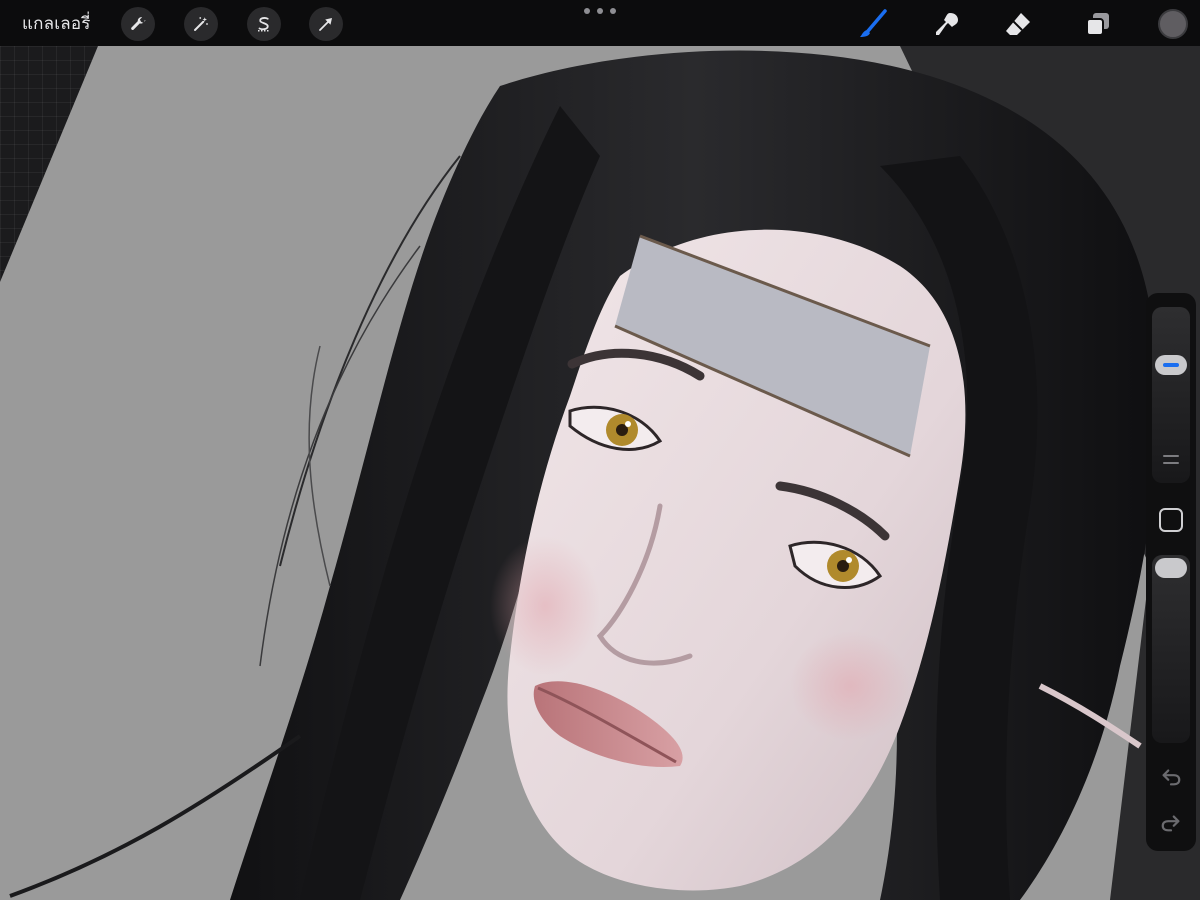 This screenshot has width=1200, height=900. What do you see at coordinates (628, 424) in the screenshot?
I see `eye-left-highlight` at bounding box center [628, 424].